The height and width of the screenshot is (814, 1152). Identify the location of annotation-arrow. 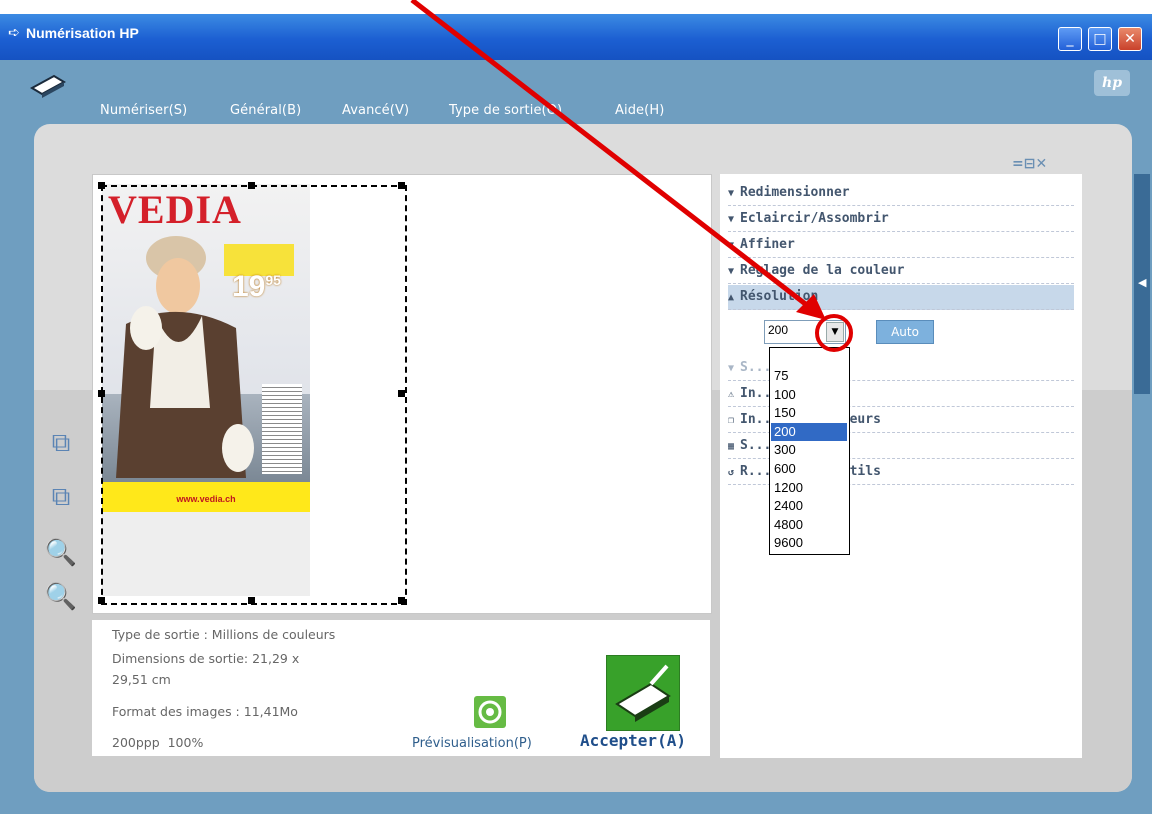
(610, 154).